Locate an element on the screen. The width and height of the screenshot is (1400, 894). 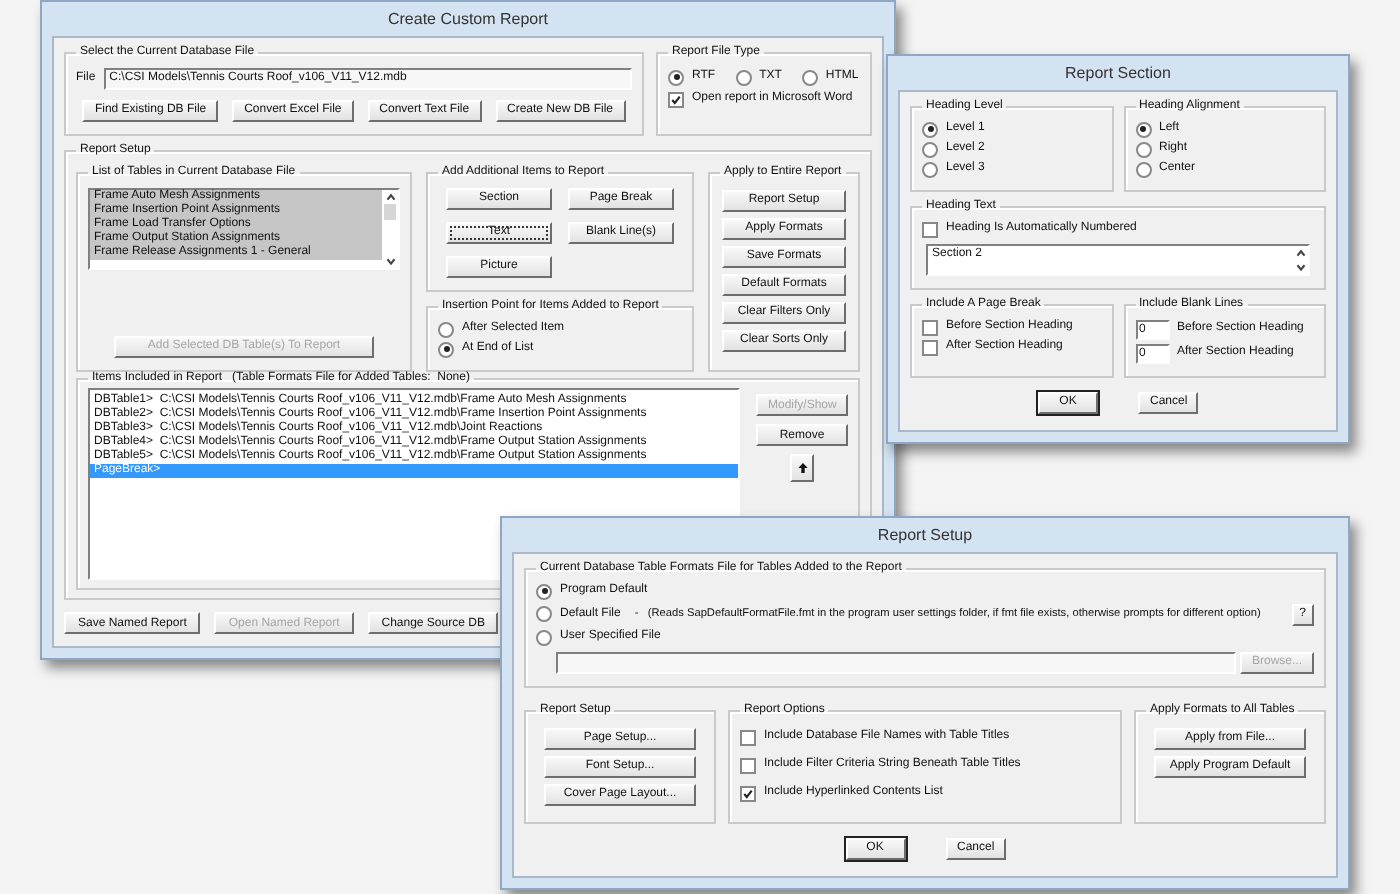
move-up-button is located at coordinates (802, 468).